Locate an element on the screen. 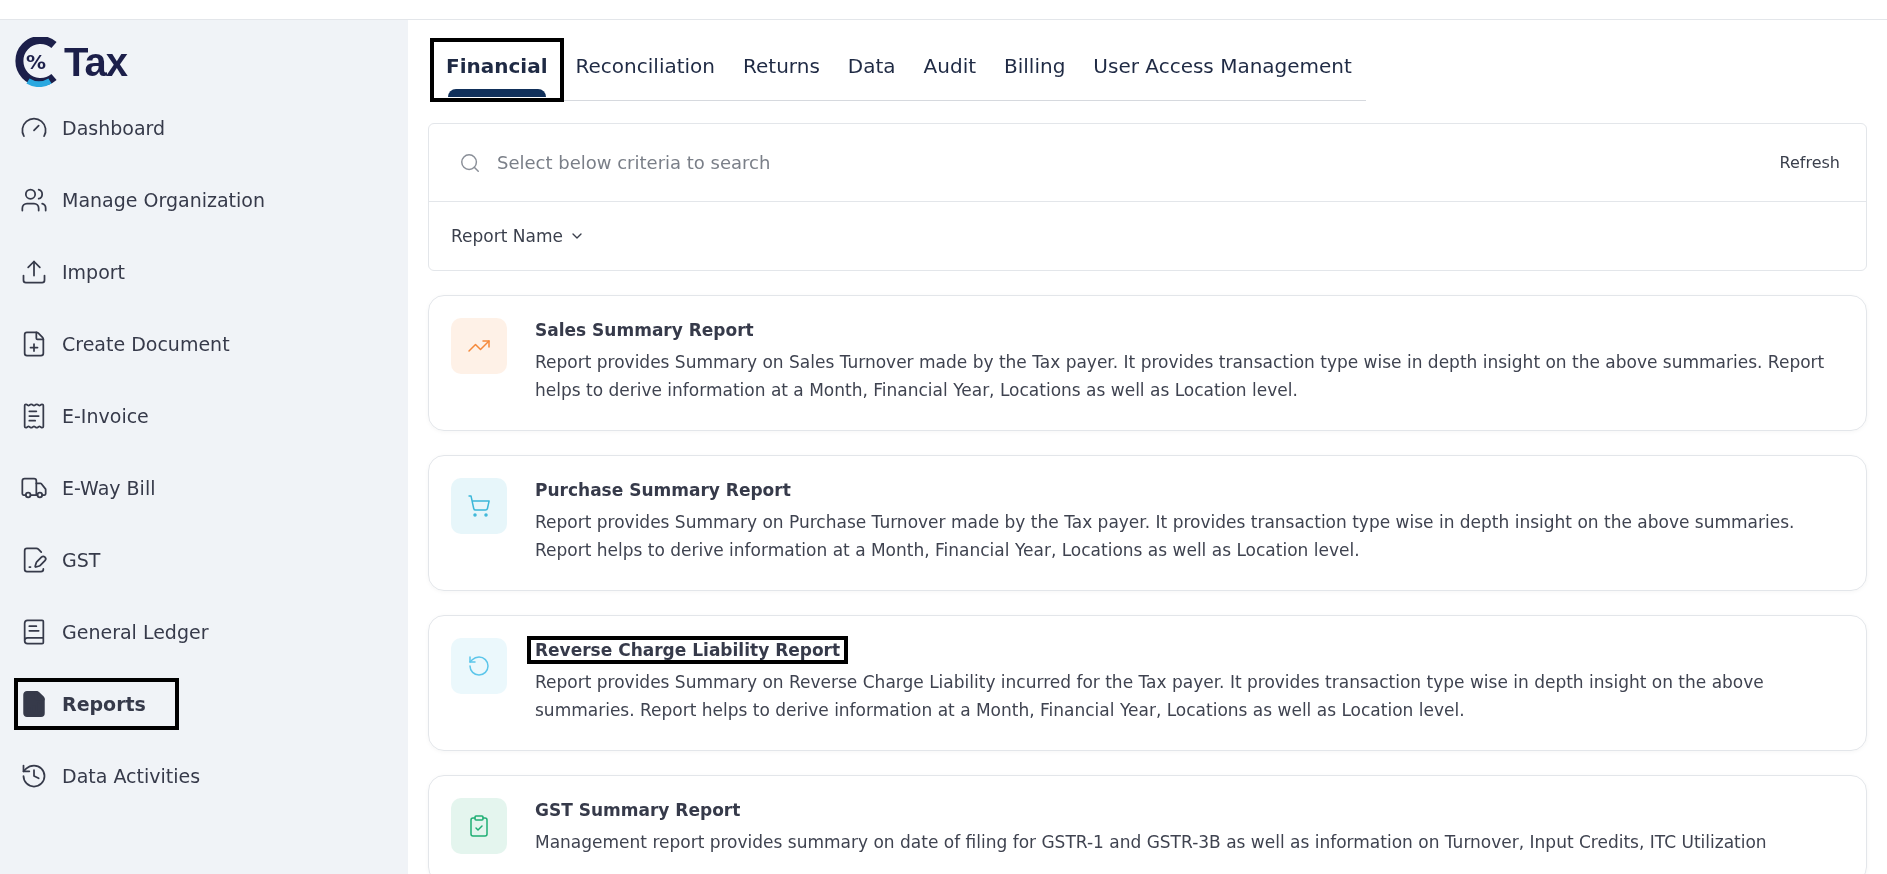 Image resolution: width=1887 pixels, height=874 pixels. undo-icon is located at coordinates (479, 666).